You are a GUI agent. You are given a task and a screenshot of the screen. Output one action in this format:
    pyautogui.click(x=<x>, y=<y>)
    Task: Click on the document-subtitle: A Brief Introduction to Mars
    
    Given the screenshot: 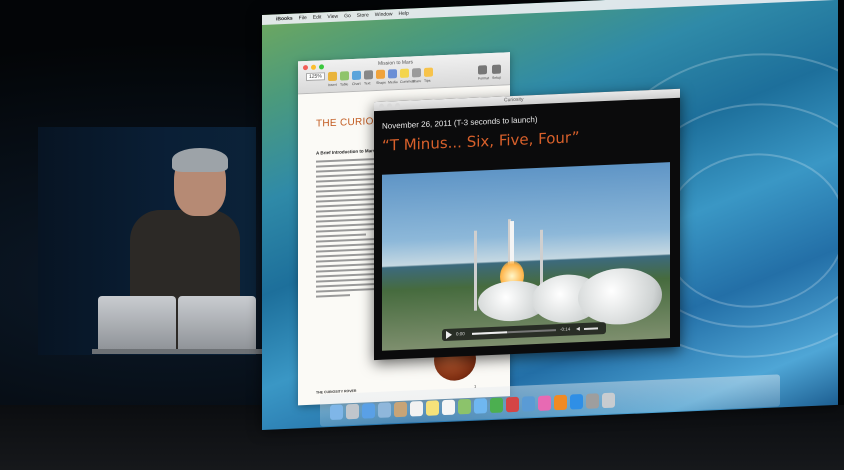 What is the action you would take?
    pyautogui.click(x=346, y=152)
    